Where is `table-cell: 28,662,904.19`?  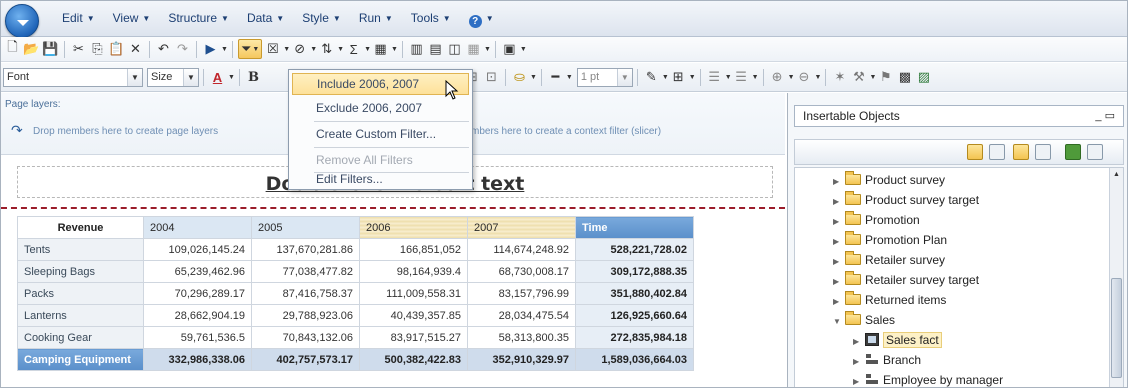 table-cell: 28,662,904.19 is located at coordinates (197, 315).